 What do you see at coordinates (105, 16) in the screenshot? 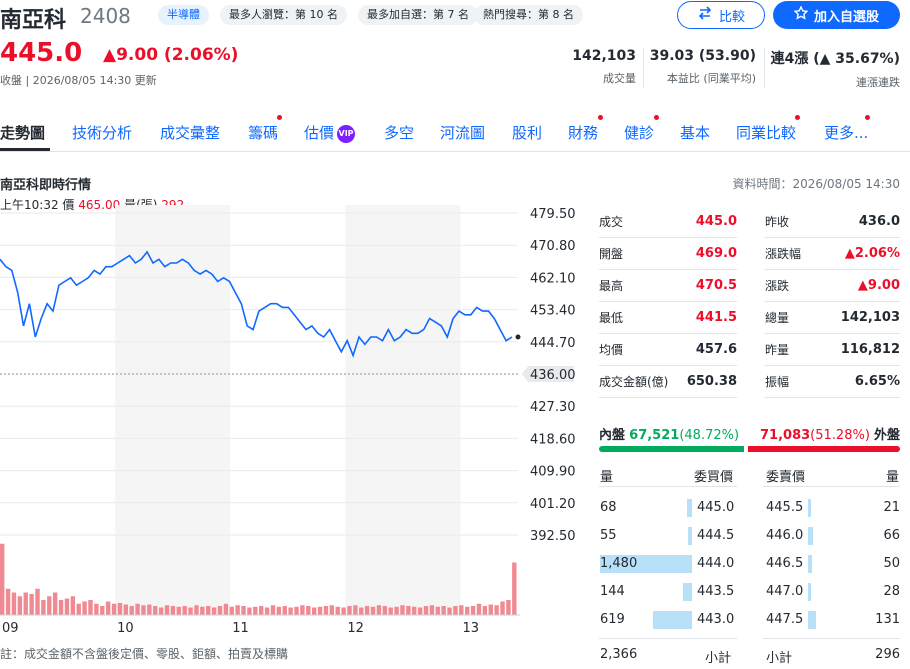
I see `stock-code: 2408` at bounding box center [105, 16].